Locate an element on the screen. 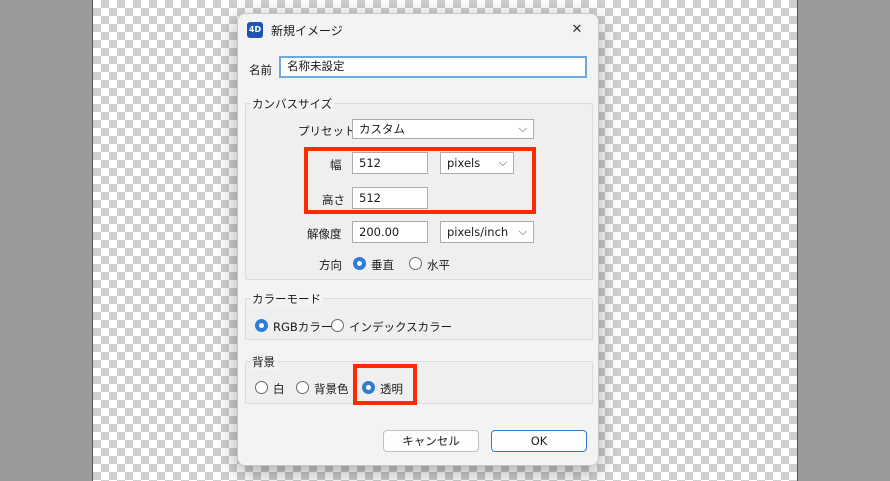  indexed-color-radio is located at coordinates (337, 325).